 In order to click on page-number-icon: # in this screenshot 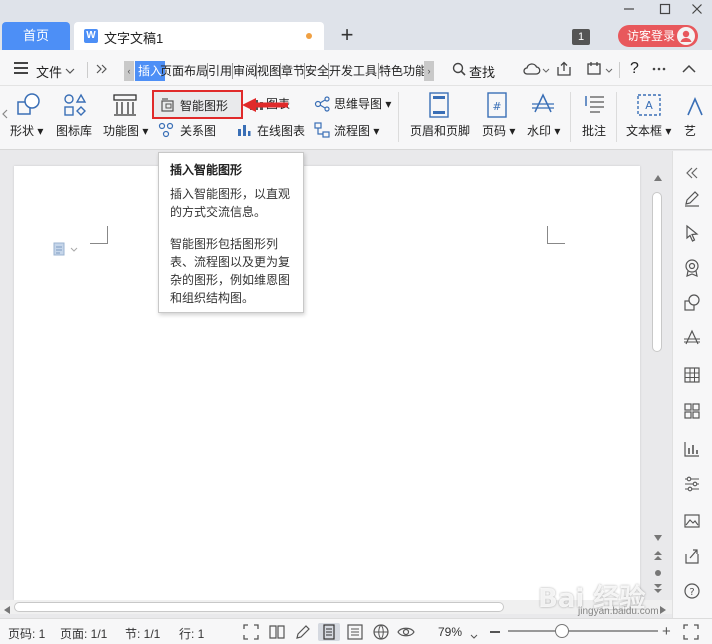, I will do `click(497, 106)`.